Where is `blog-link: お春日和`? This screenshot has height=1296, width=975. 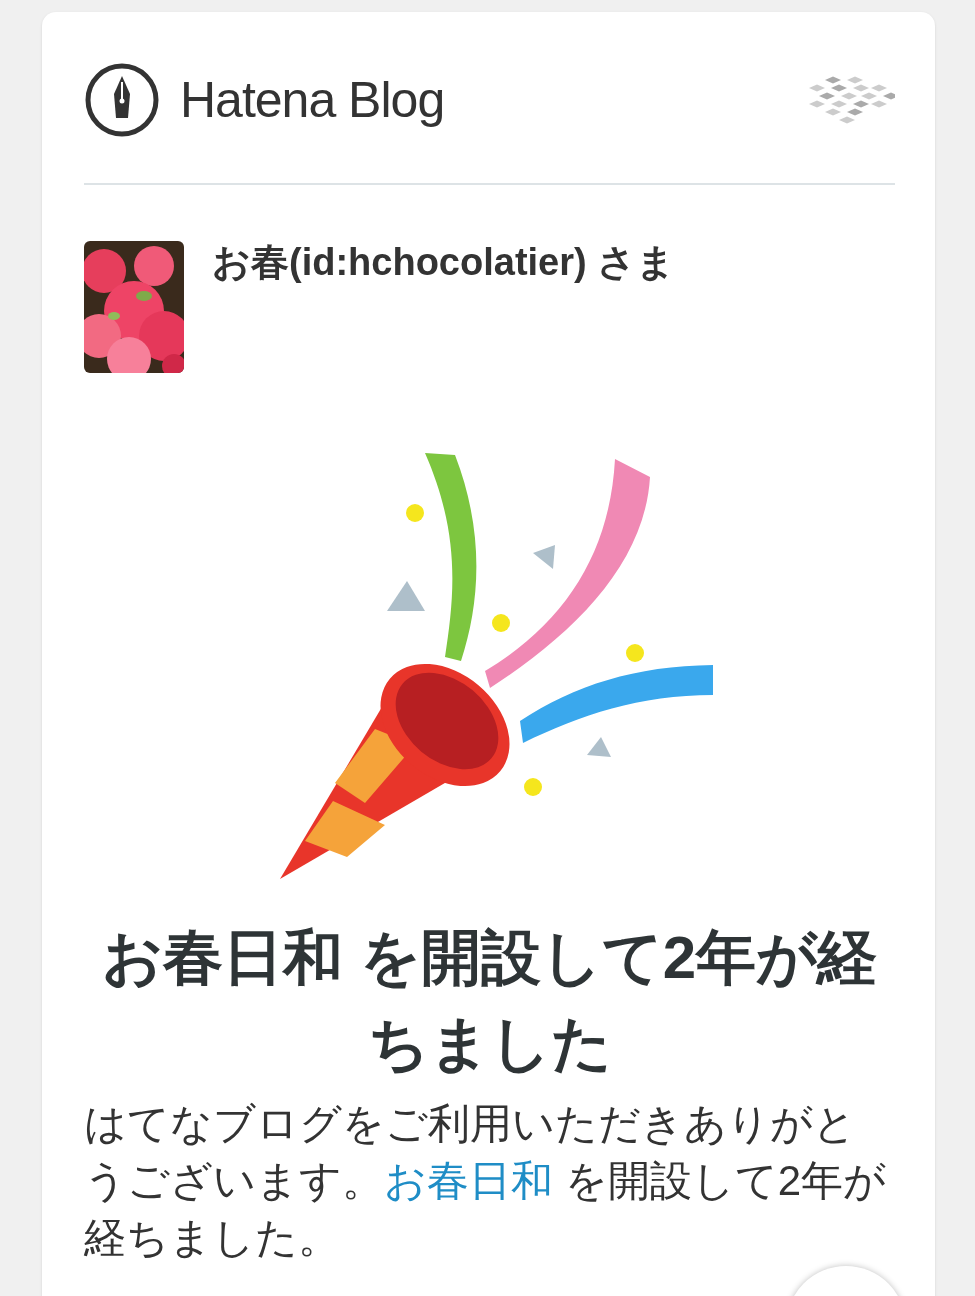
blog-link: お春日和 is located at coordinates (468, 1180).